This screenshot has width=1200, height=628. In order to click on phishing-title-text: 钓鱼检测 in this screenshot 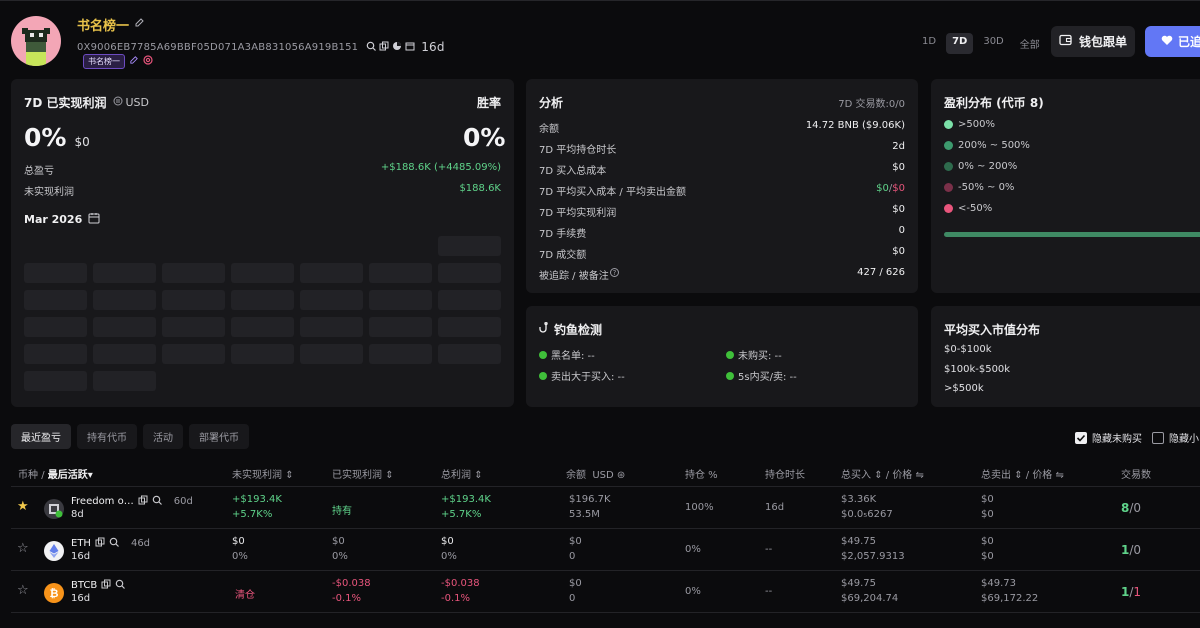, I will do `click(578, 330)`.